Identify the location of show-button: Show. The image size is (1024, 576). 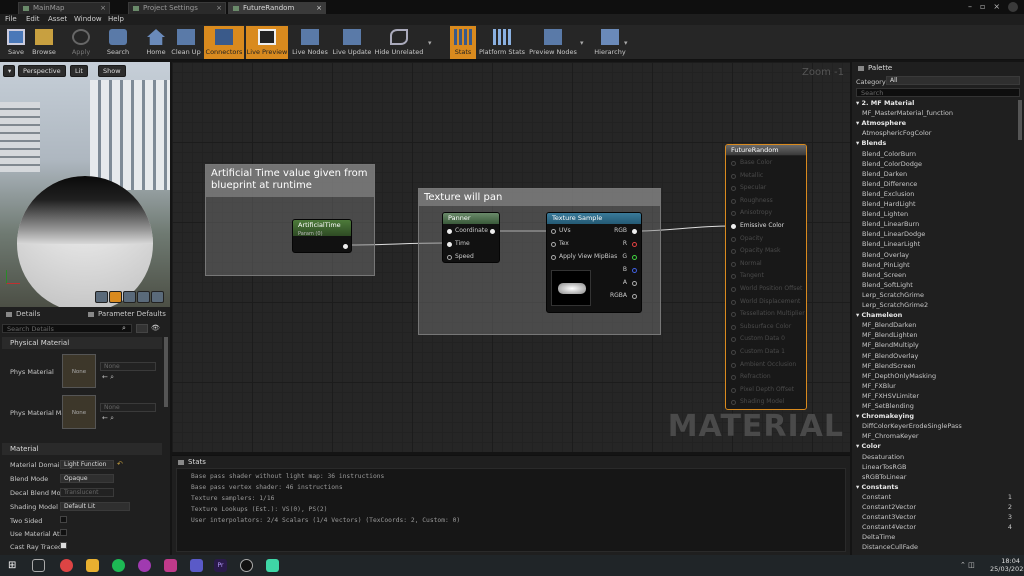
(112, 71).